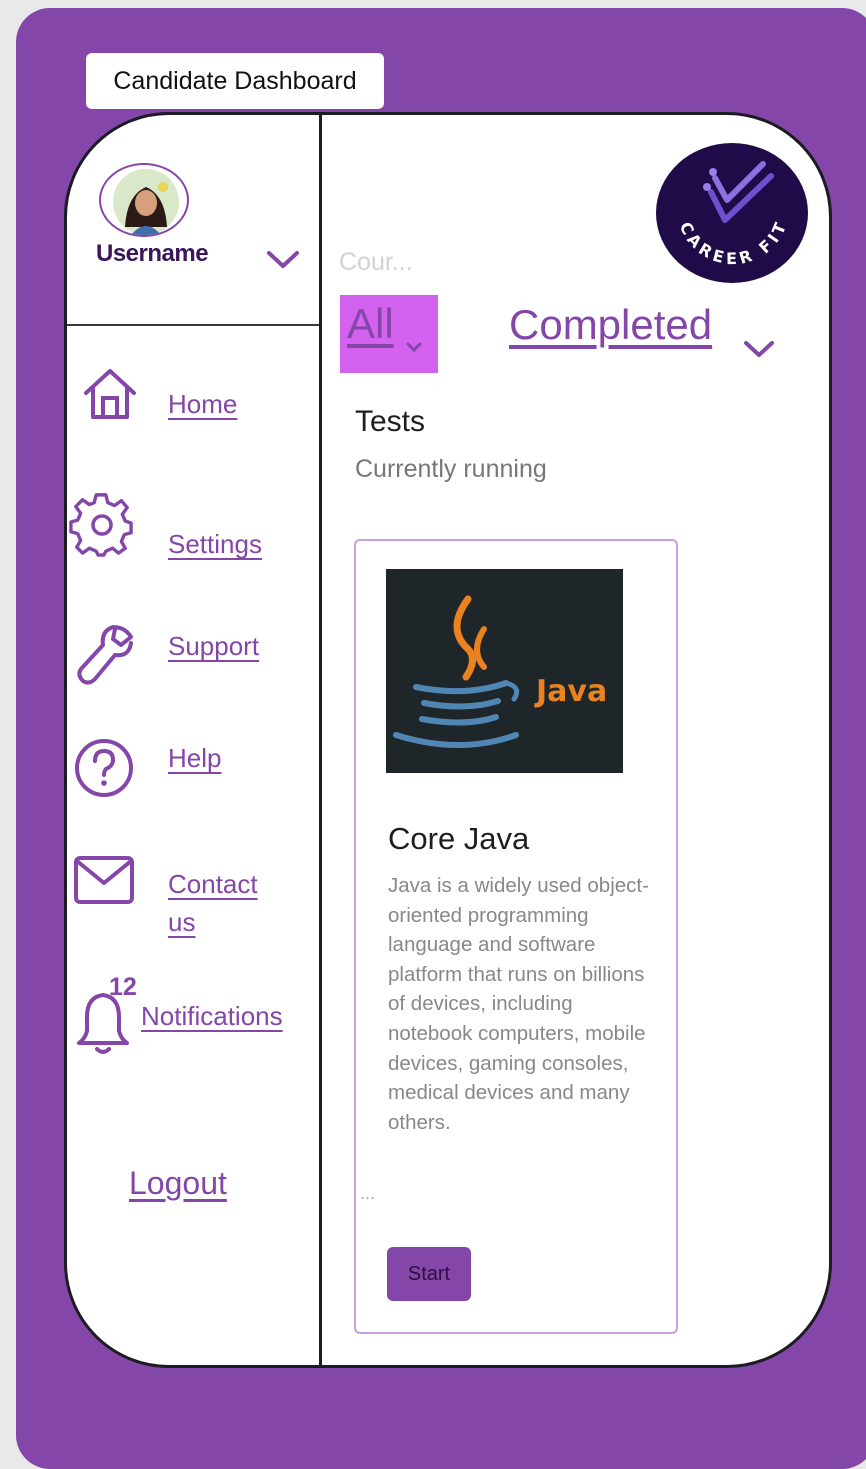 This screenshot has width=866, height=1469. Describe the element at coordinates (504, 671) in the screenshot. I see `java-logo-image: Java` at that location.